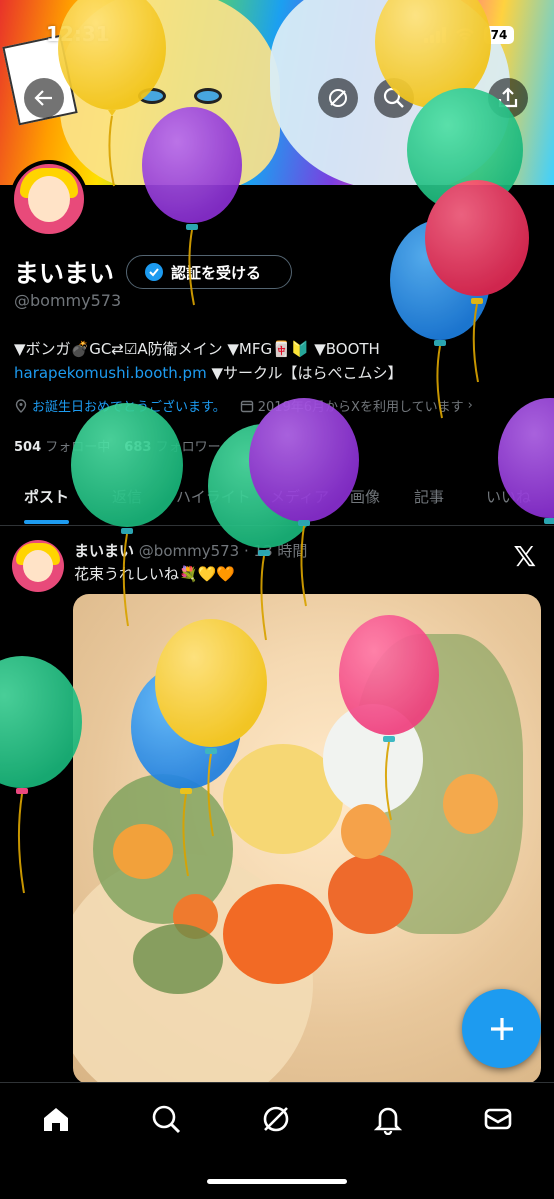  Describe the element at coordinates (104, 551) in the screenshot. I see `post-author: まいまい` at that location.